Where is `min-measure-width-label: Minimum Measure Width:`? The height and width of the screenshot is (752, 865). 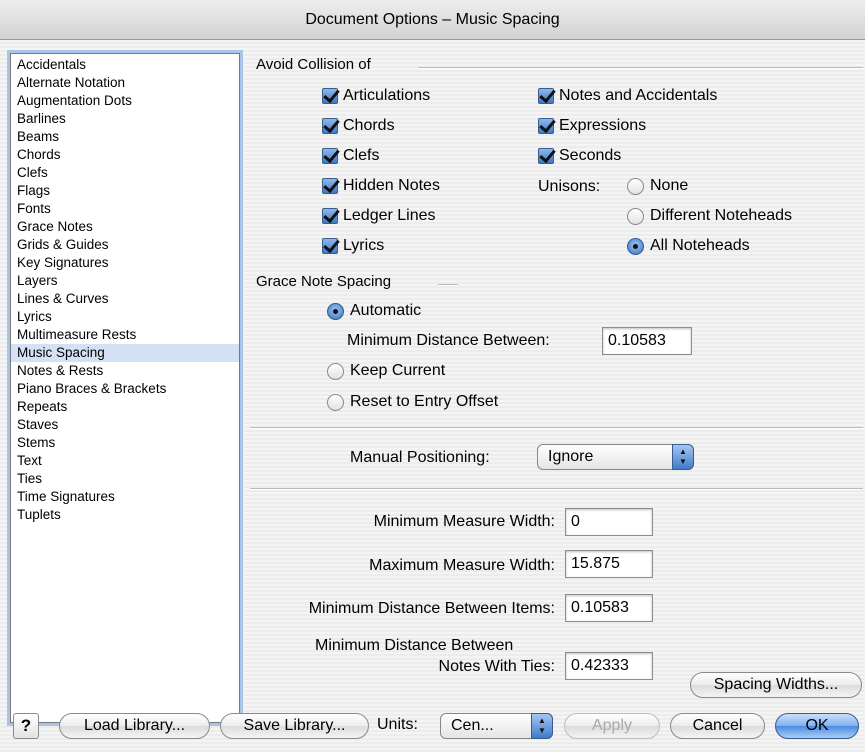 min-measure-width-label: Minimum Measure Width: is located at coordinates (464, 521).